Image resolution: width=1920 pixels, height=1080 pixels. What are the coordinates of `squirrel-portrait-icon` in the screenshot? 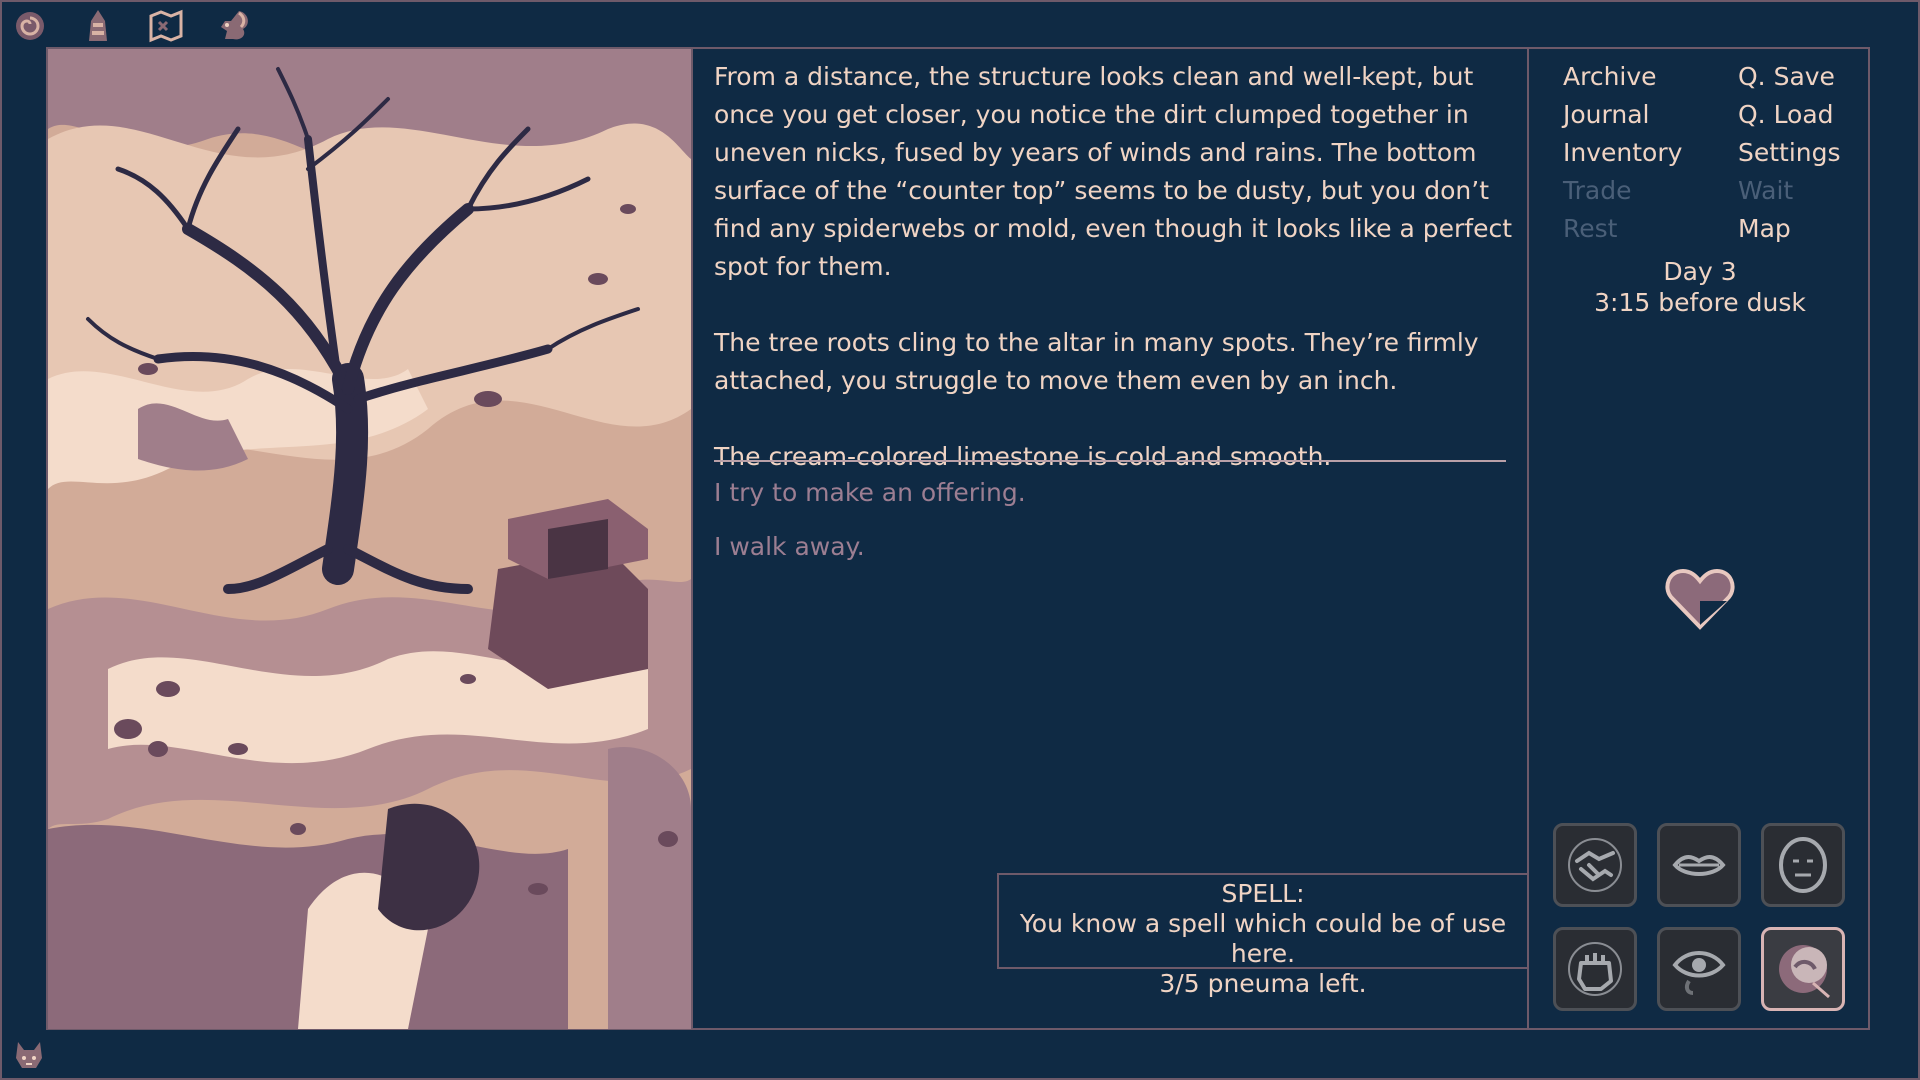 It's located at (29, 1055).